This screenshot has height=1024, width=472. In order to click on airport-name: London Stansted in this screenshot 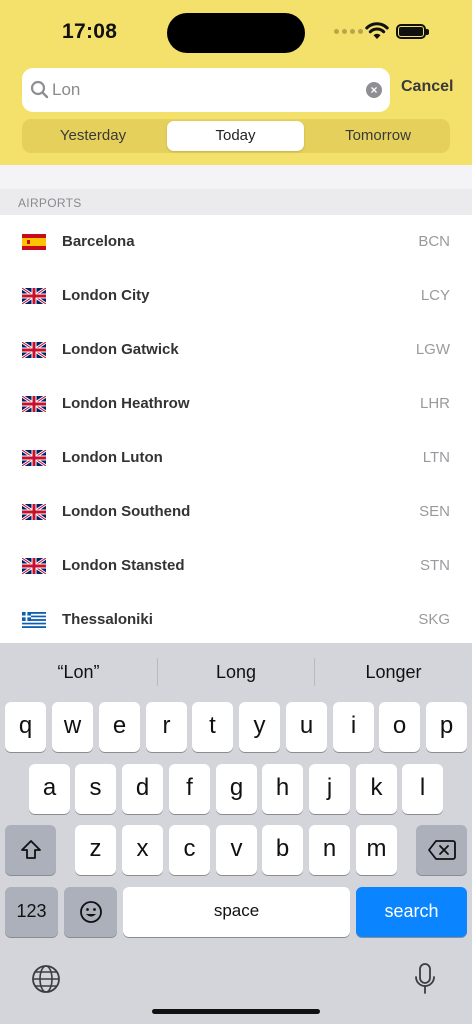, I will do `click(123, 565)`.